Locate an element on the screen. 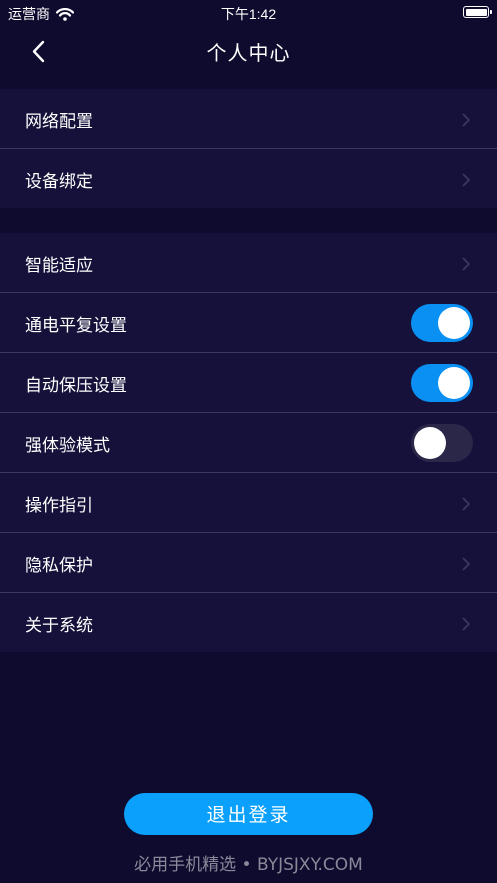 This screenshot has width=497, height=883. settings-row: 自动保压设置 is located at coordinates (248, 383).